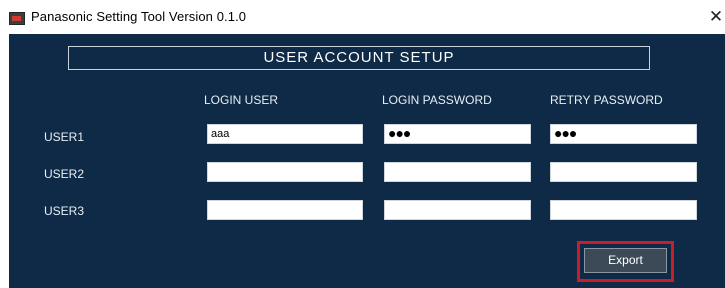  Describe the element at coordinates (285, 134) in the screenshot. I see `user1-login-user-input: aaa` at that location.